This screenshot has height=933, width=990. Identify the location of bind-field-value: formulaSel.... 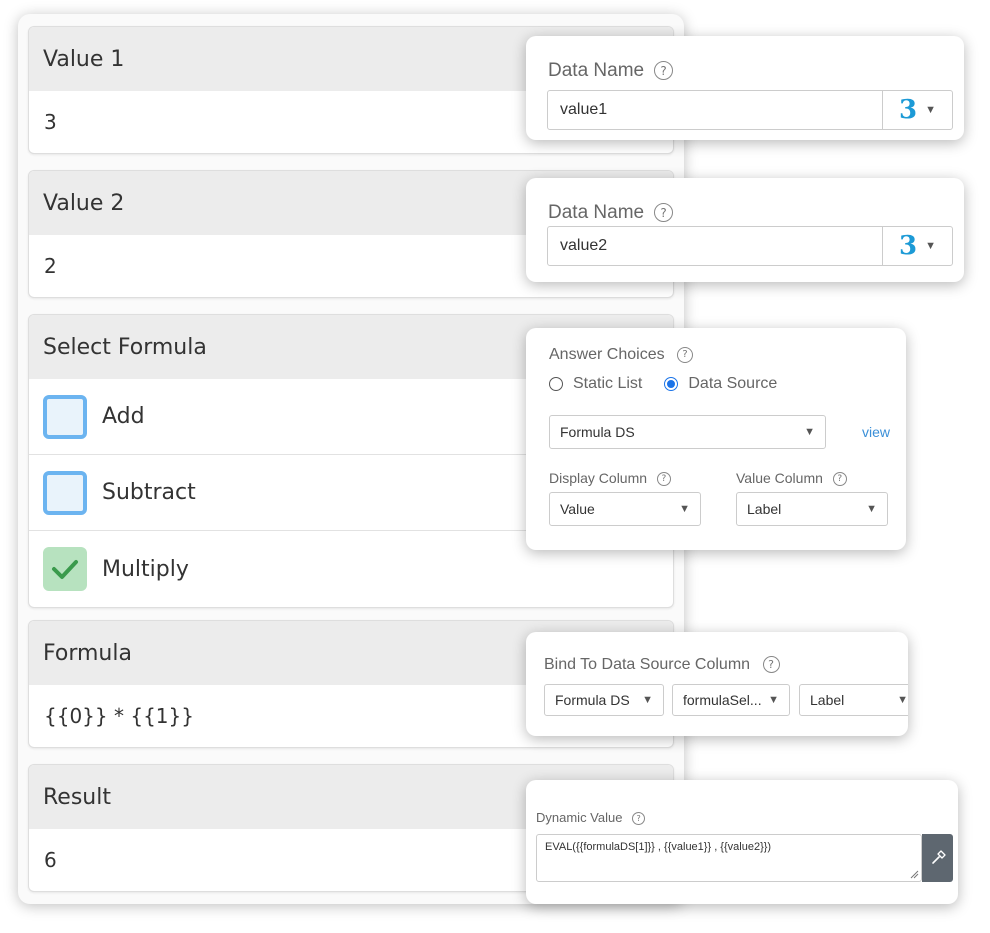
(722, 700).